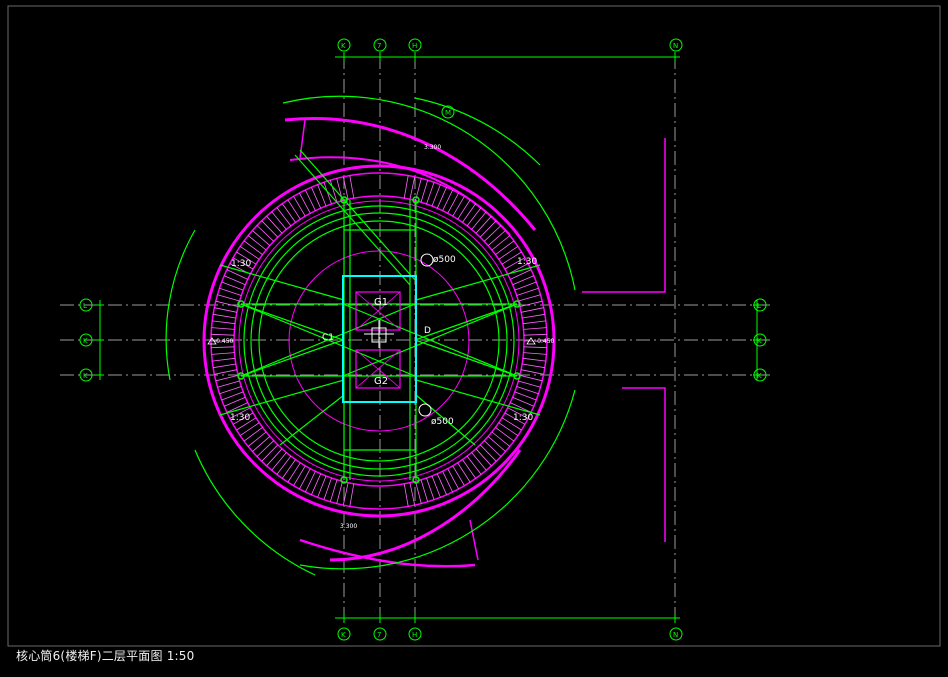  I want to click on axis-bubble-top-1: K, so click(344, 45).